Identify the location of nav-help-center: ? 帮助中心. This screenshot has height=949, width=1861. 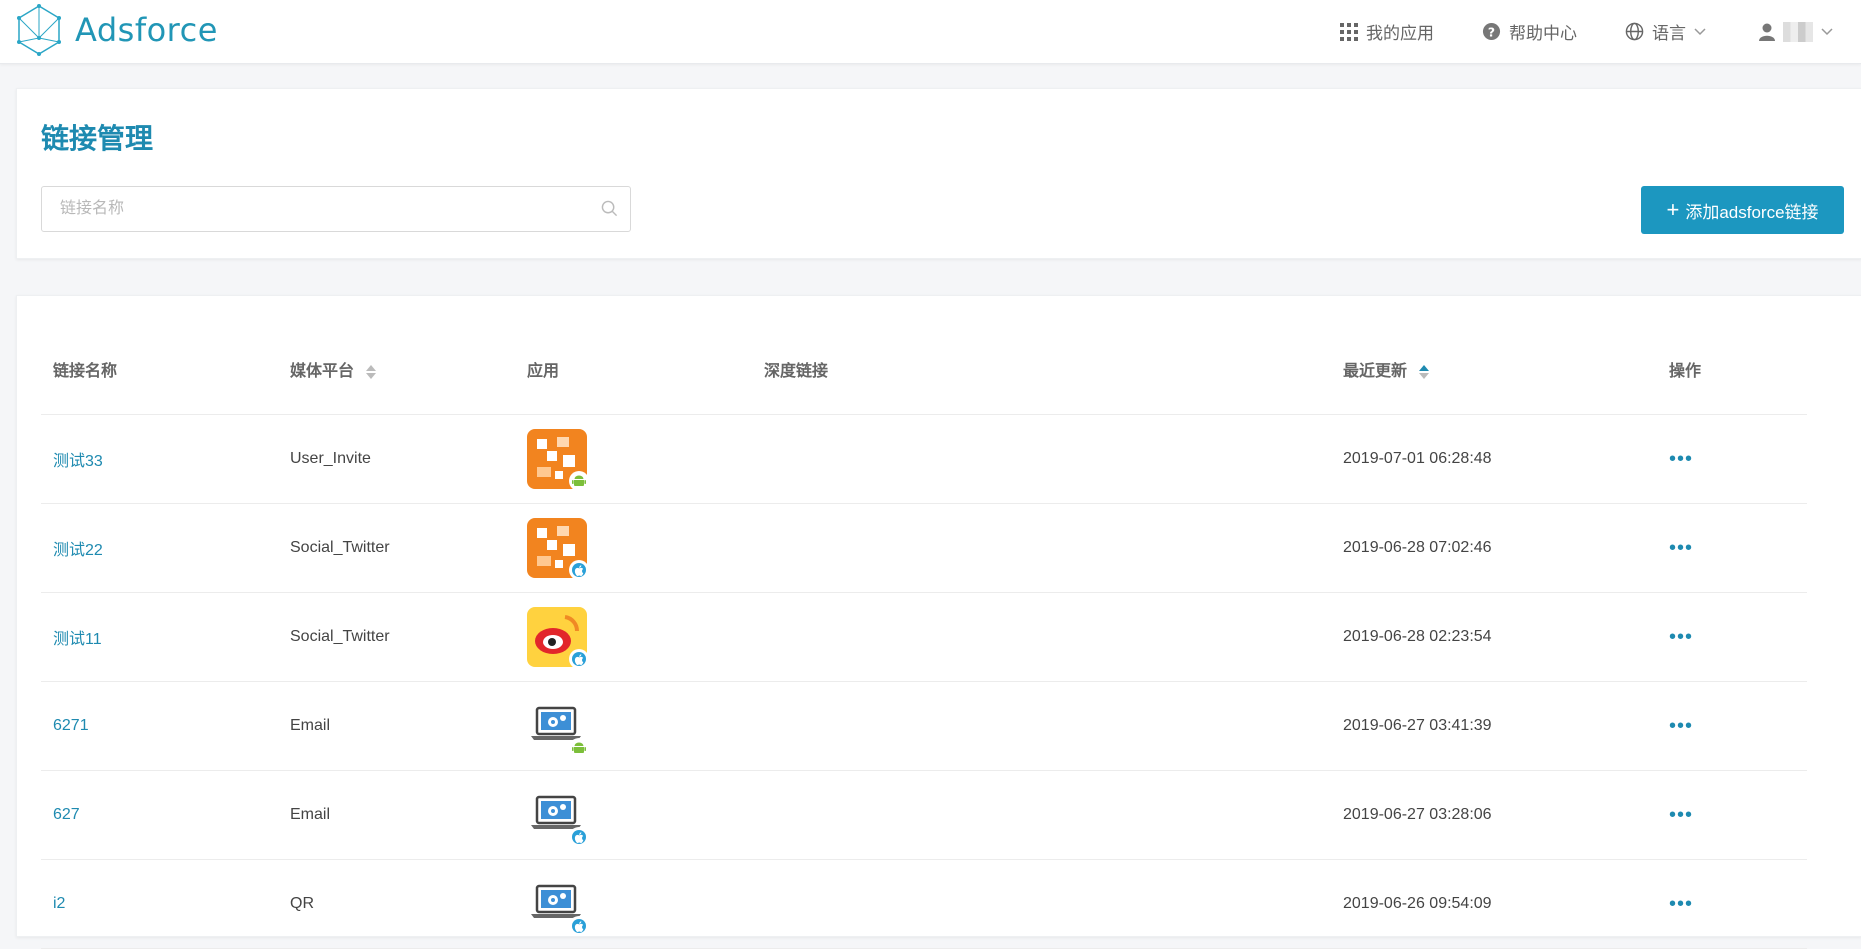
(1529, 31).